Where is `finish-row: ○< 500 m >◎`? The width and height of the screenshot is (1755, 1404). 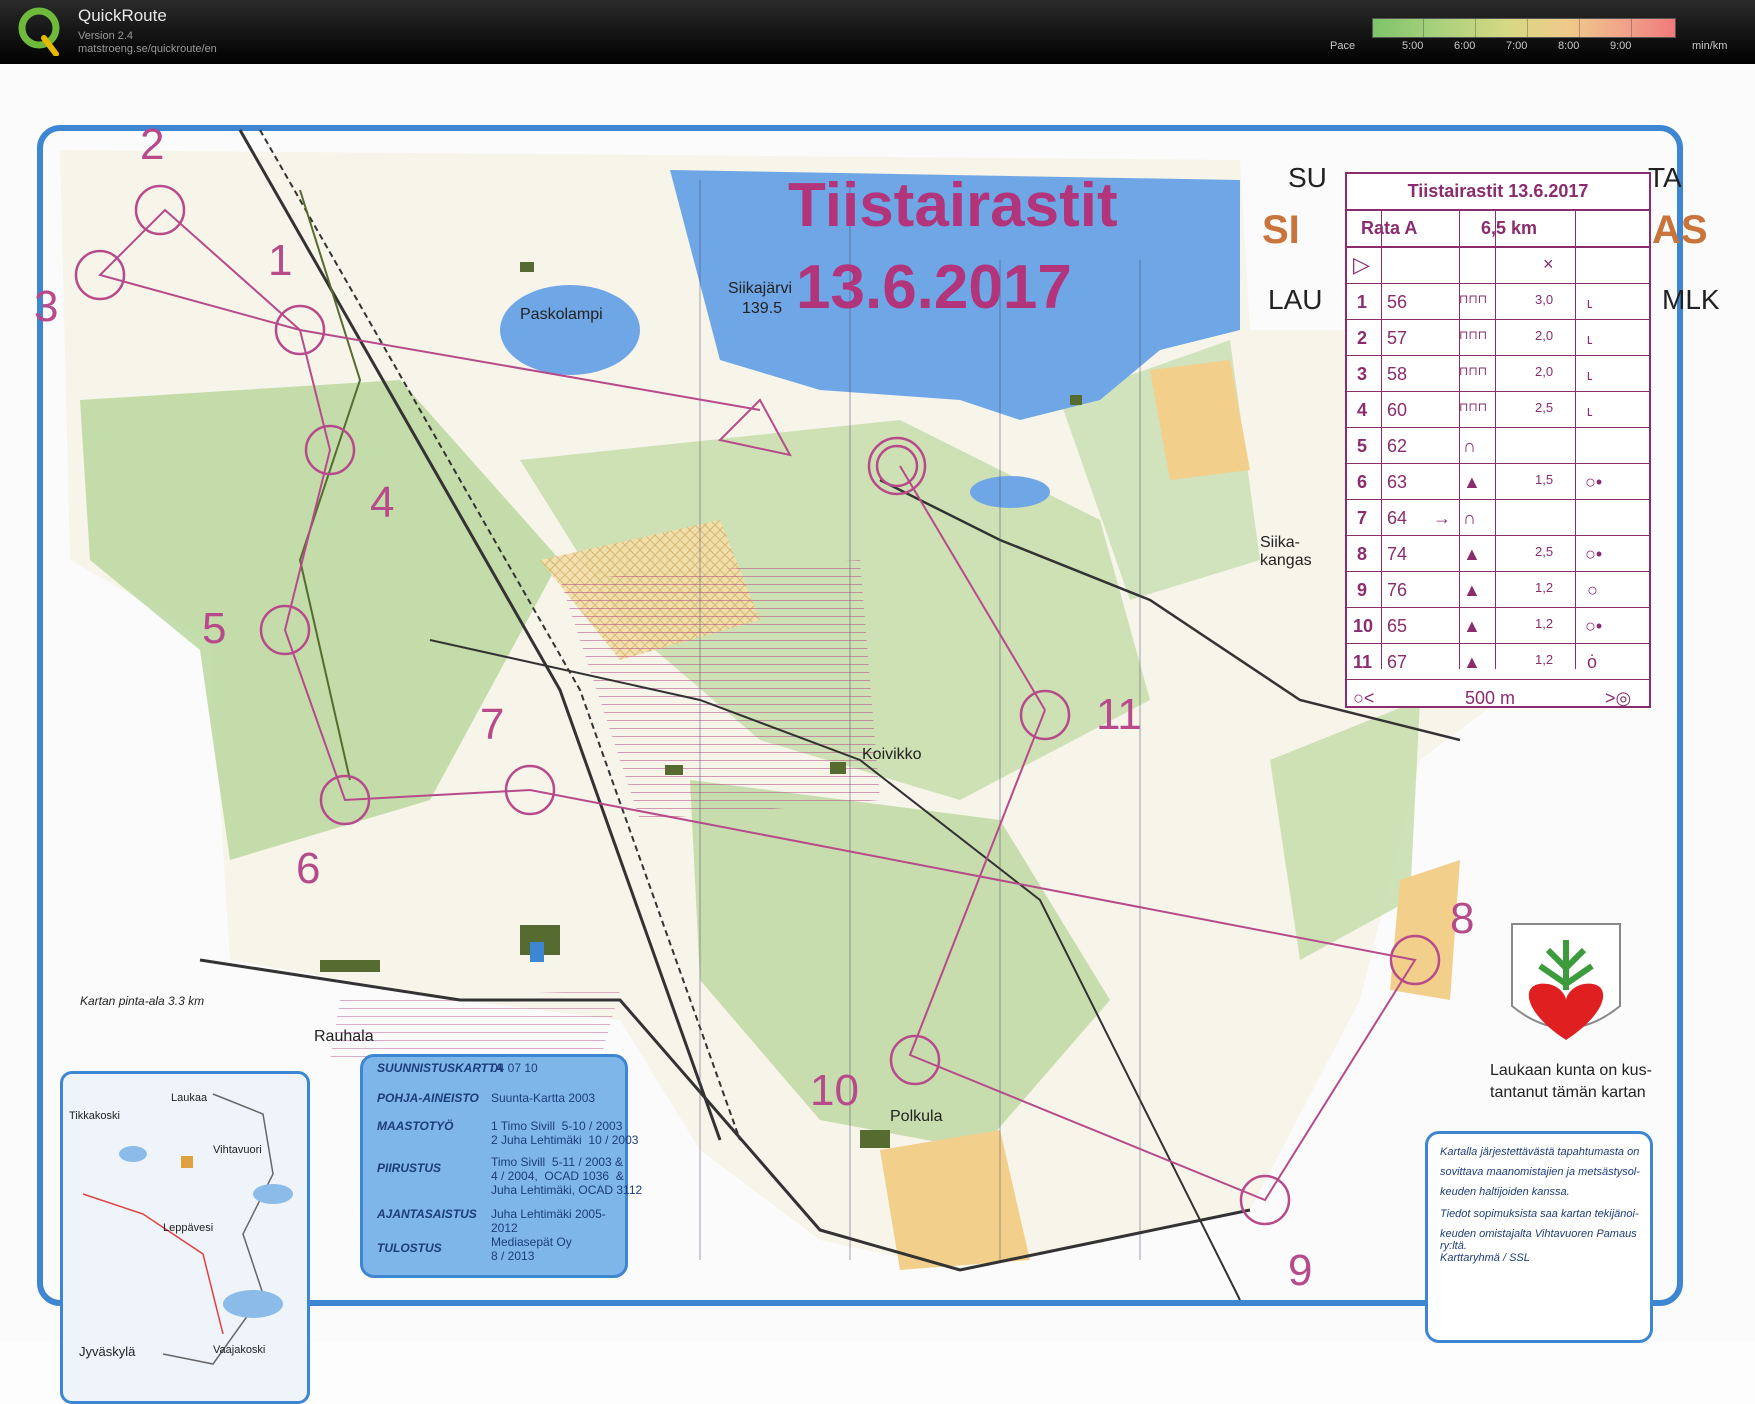 finish-row: ○< 500 m >◎ is located at coordinates (1498, 697).